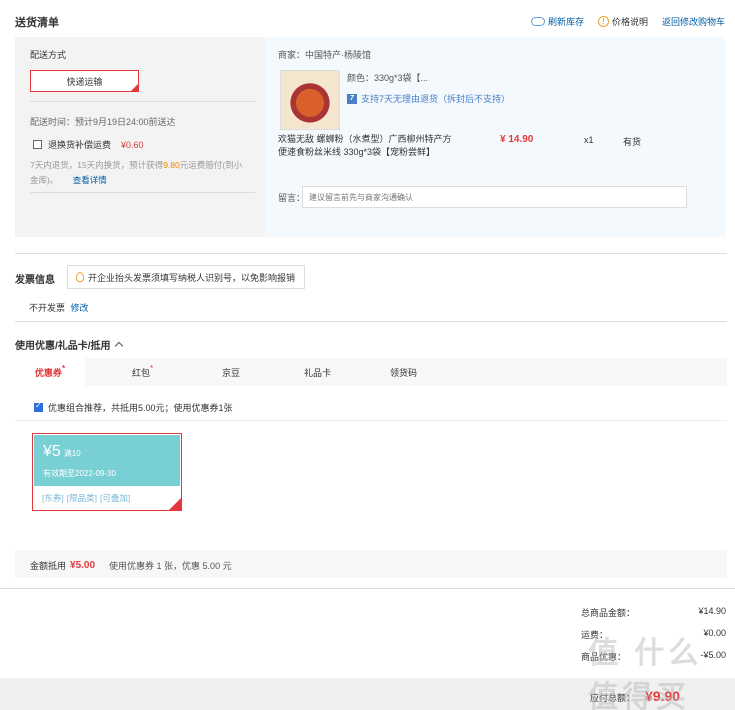  Describe the element at coordinates (38, 406) in the screenshot. I see `combo-recommend-checkbox` at that location.